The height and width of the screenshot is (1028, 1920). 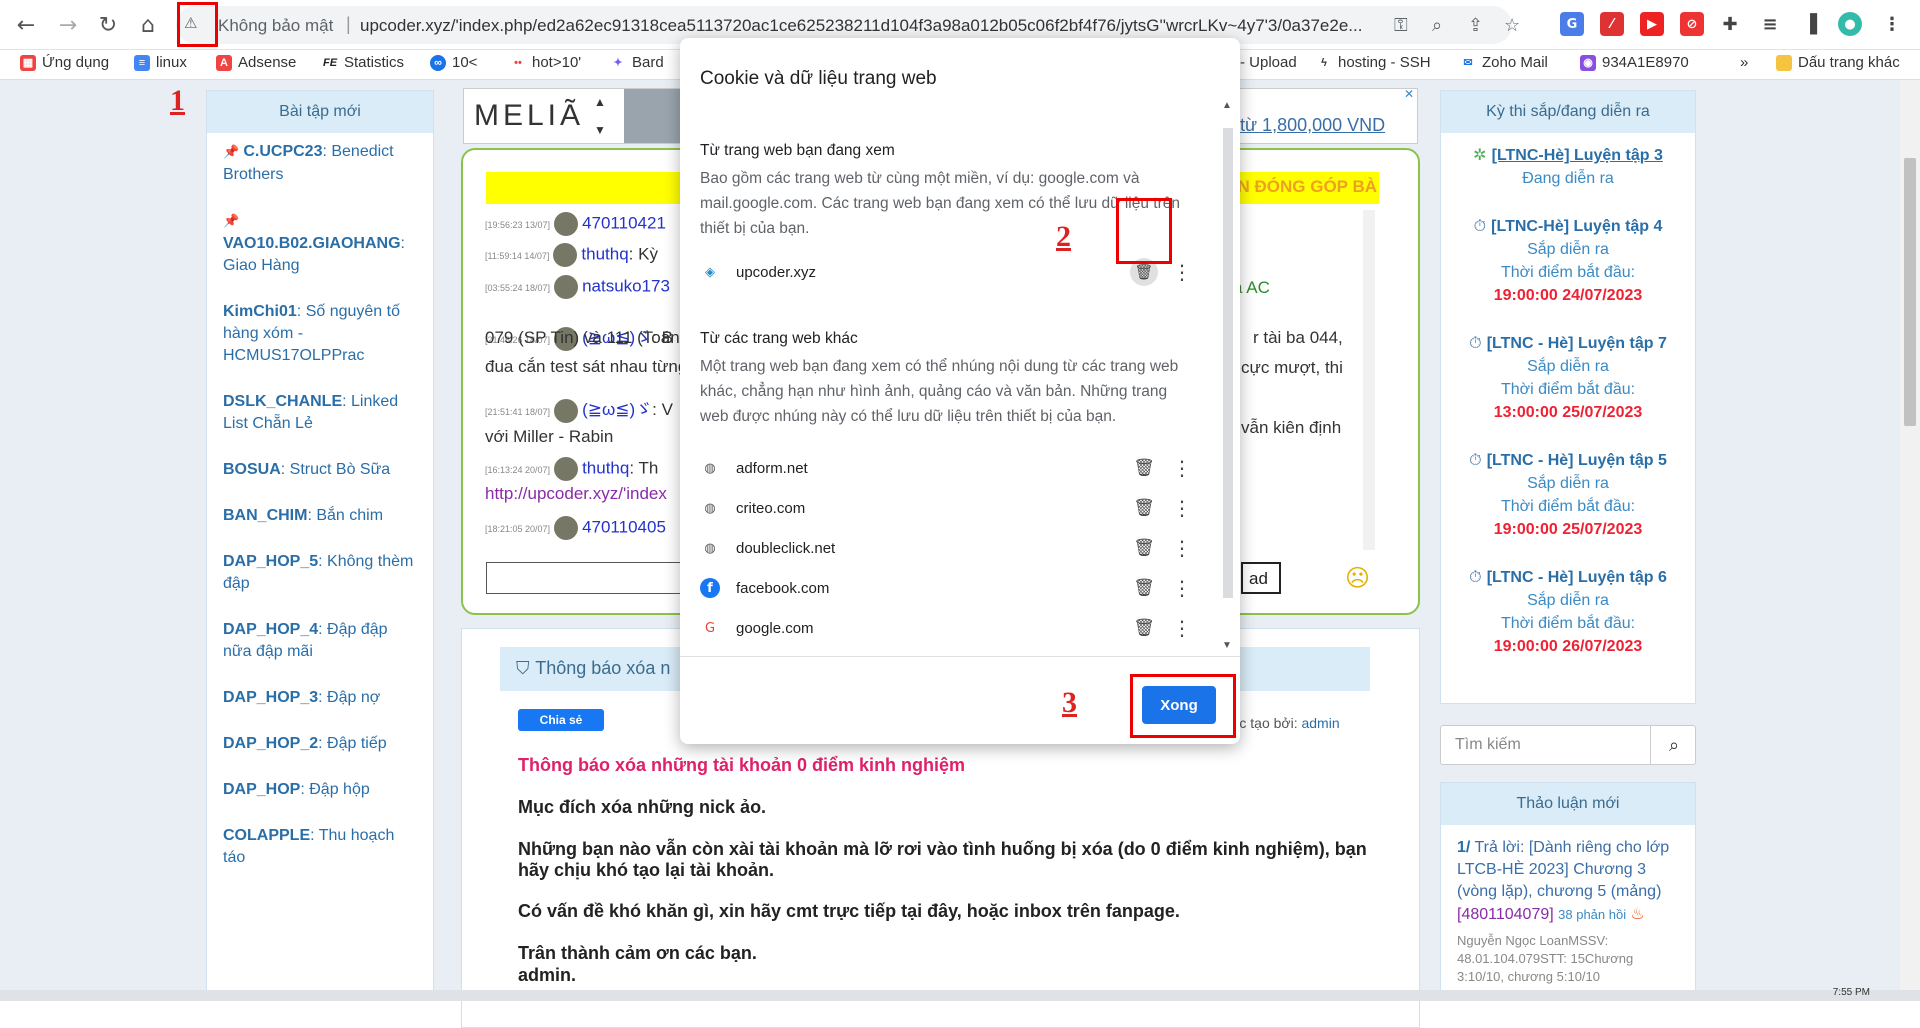 What do you see at coordinates (1227, 645) in the screenshot?
I see `scroll-down-icon: ▼` at bounding box center [1227, 645].